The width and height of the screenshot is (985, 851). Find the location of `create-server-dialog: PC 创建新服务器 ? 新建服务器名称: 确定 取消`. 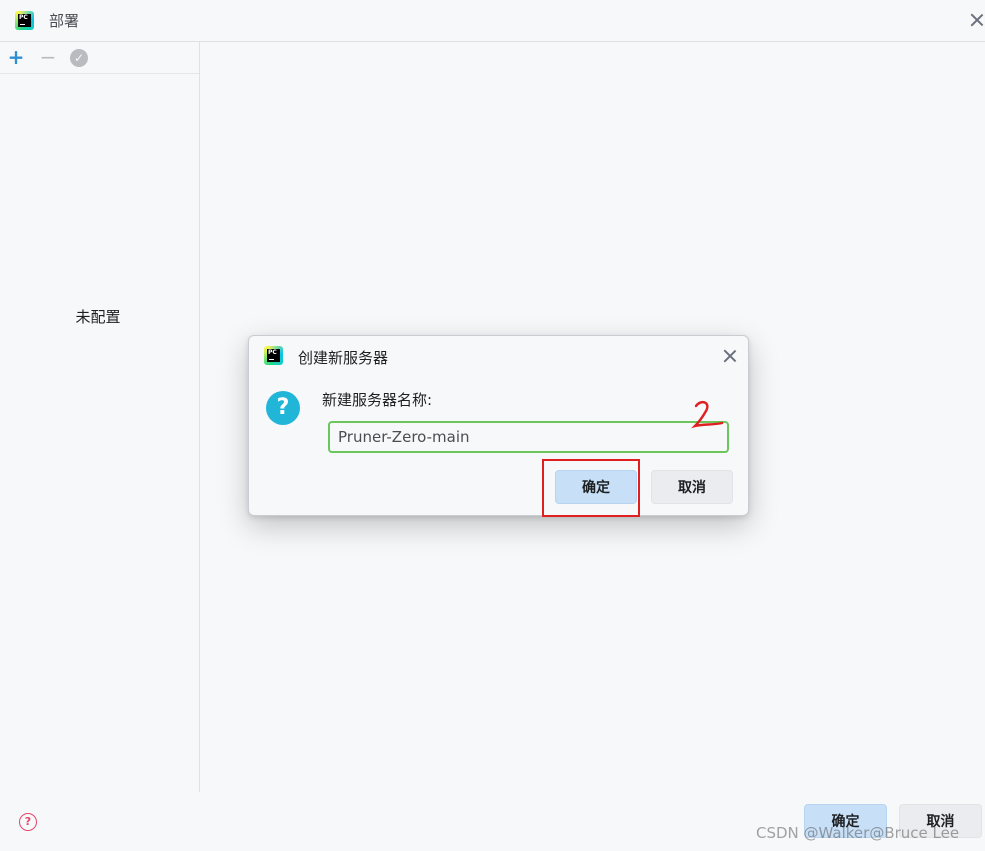

create-server-dialog: PC 创建新服务器 ? 新建服务器名称: 确定 取消 is located at coordinates (498, 426).